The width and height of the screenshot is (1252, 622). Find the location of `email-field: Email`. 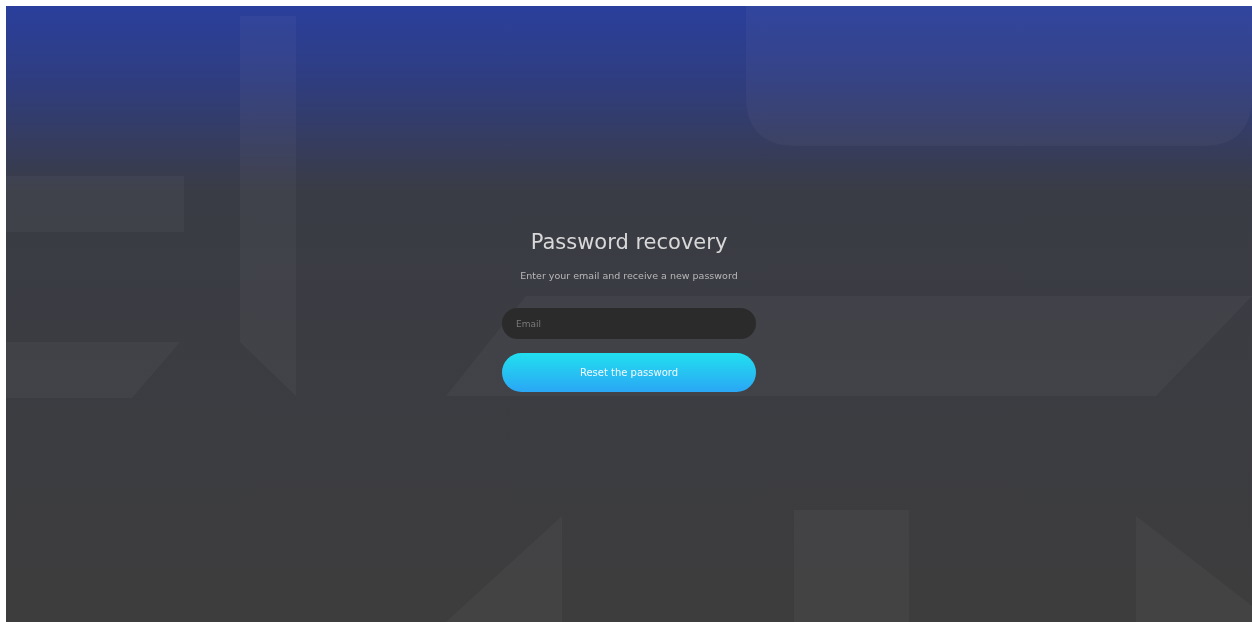

email-field: Email is located at coordinates (629, 323).